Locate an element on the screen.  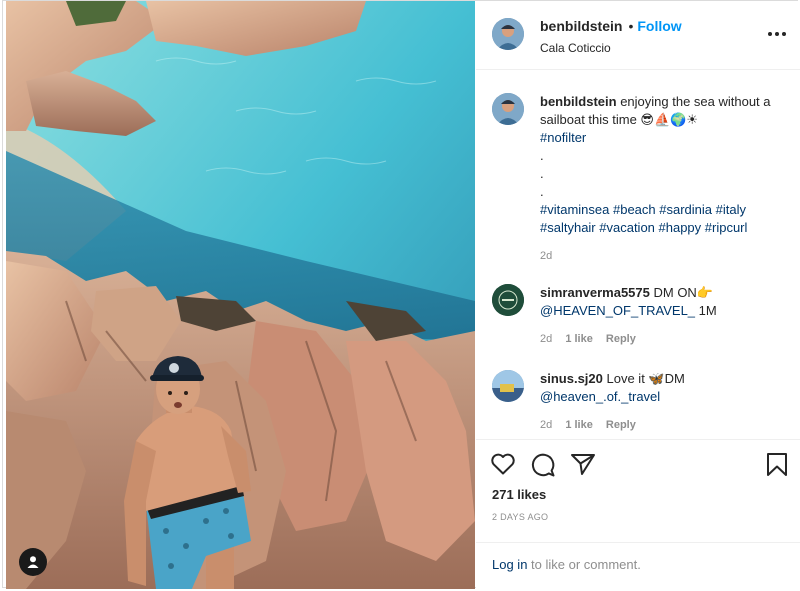
caption-username: benbildstein is located at coordinates (578, 101).